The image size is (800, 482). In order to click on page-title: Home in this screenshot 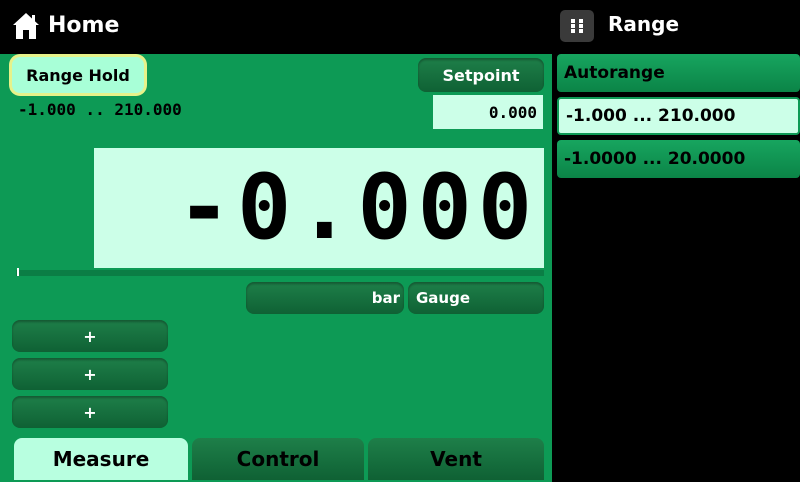, I will do `click(84, 25)`.